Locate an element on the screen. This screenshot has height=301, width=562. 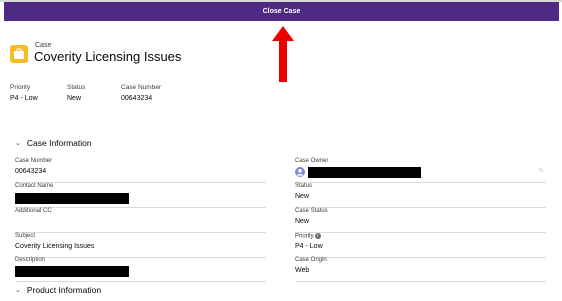
highlight-status-value: New is located at coordinates (74, 98).